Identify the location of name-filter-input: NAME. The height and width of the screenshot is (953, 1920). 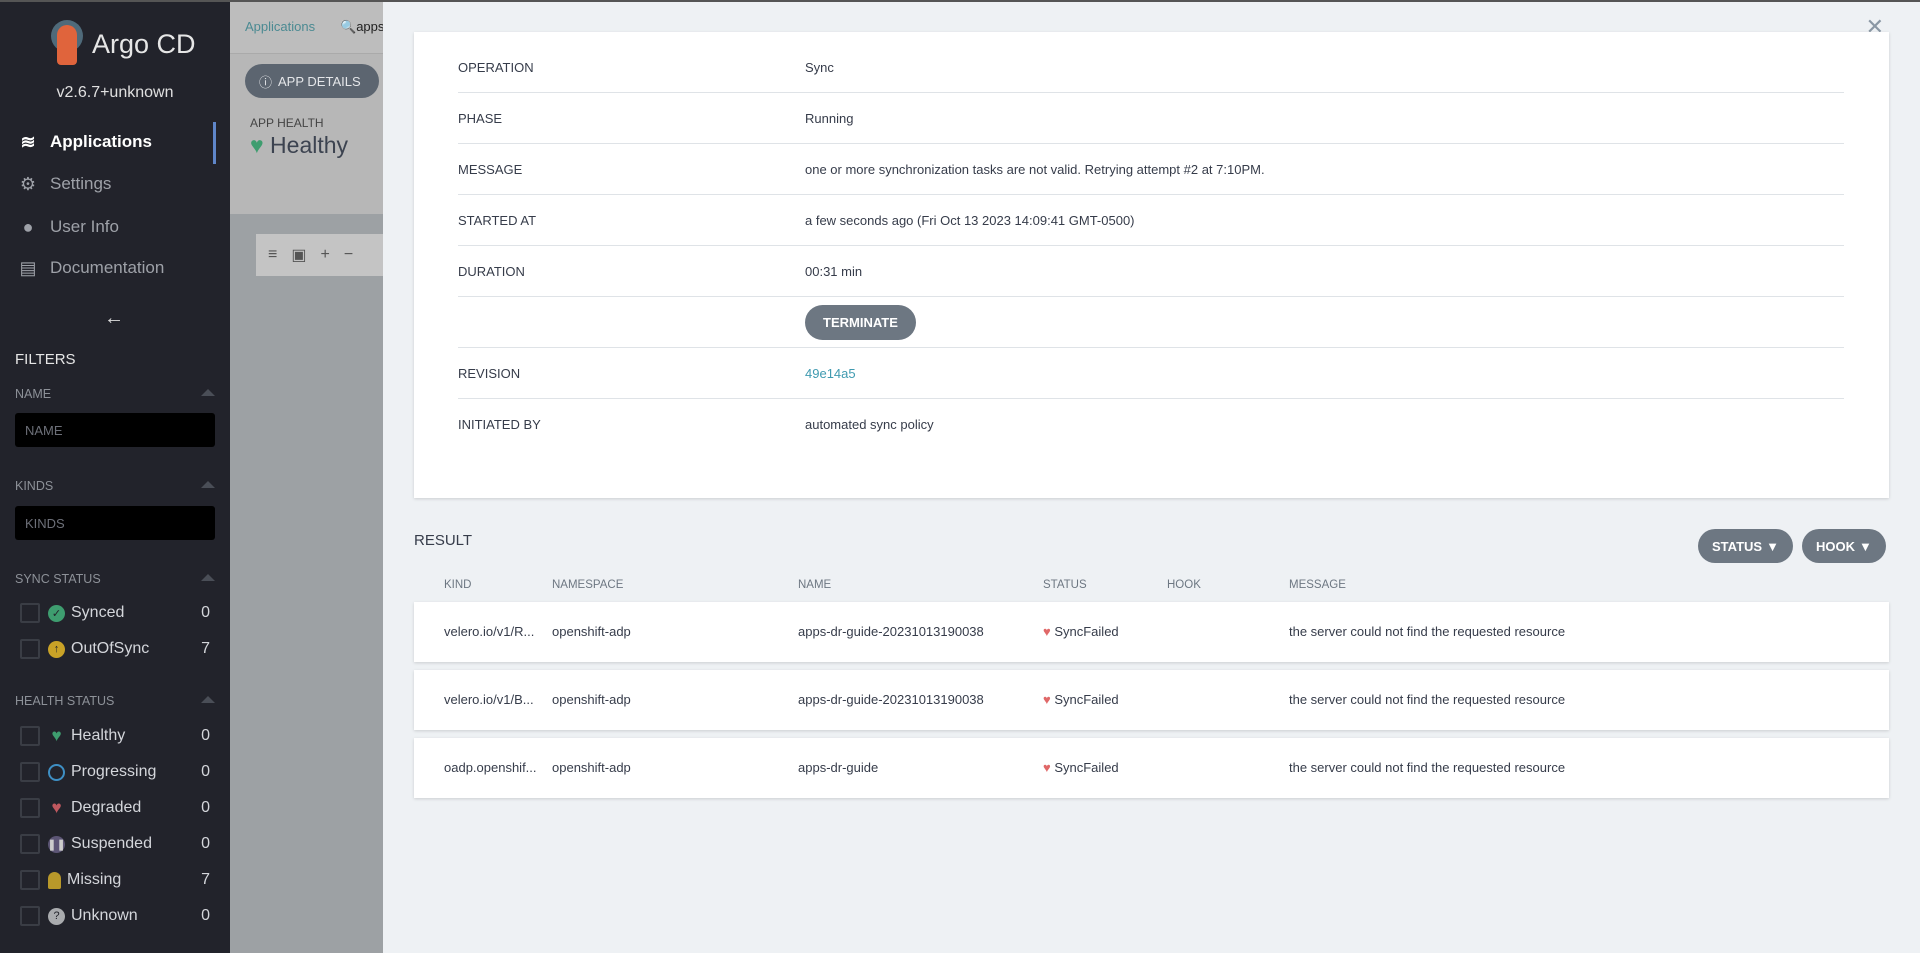
(115, 430).